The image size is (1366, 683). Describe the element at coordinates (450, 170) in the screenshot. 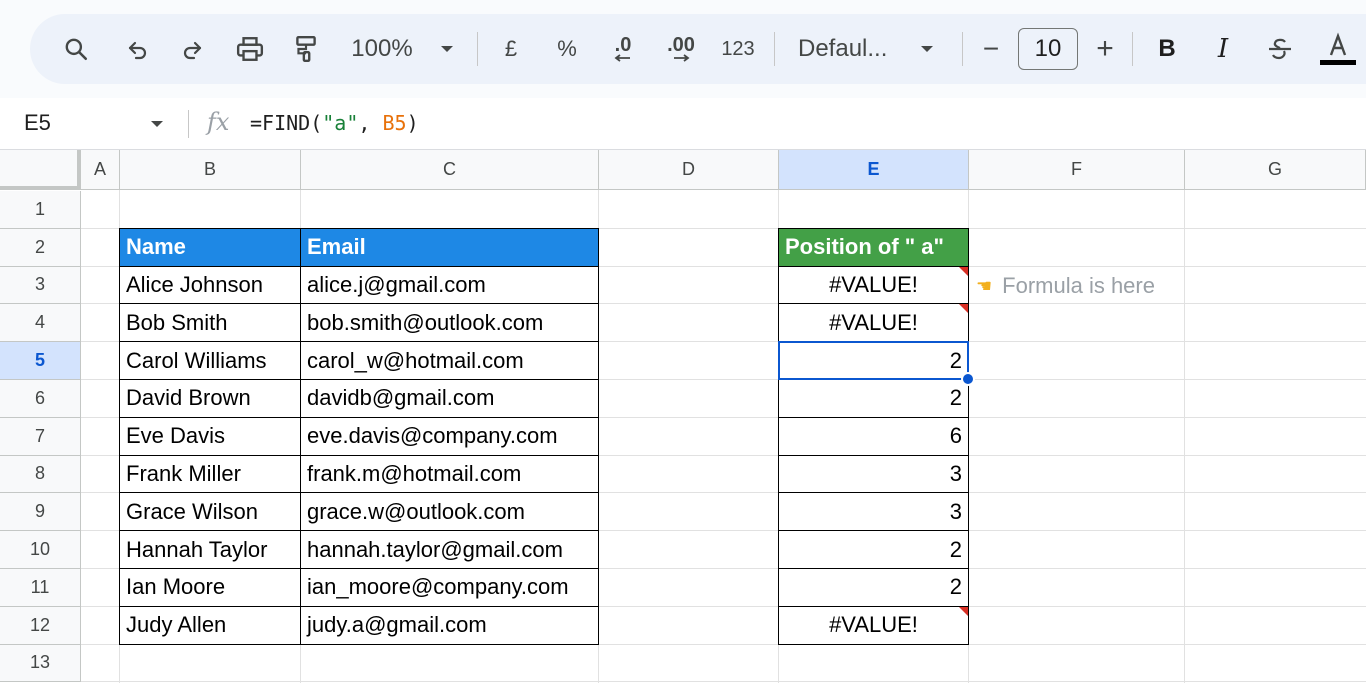

I see `column-header-c: C` at that location.